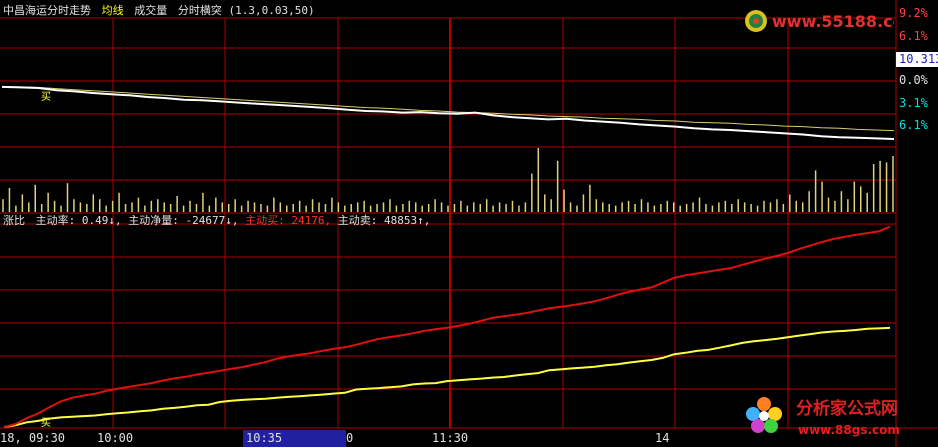 Image resolution: width=938 pixels, height=447 pixels. Describe the element at coordinates (101, 220) in the screenshot. I see `rate-value: 0.49↓,` at that location.